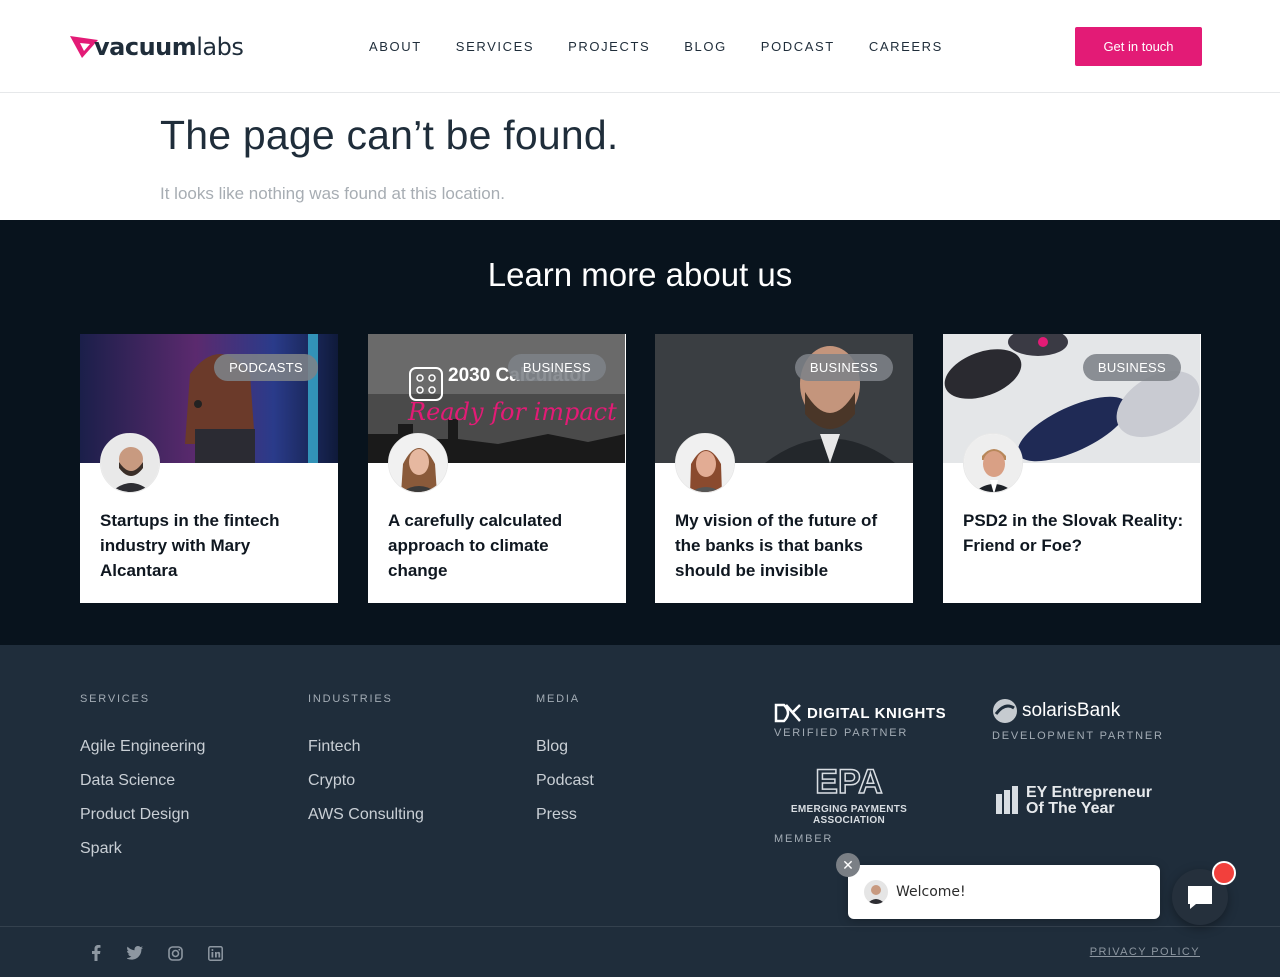 This screenshot has width=1280, height=977. Describe the element at coordinates (115, 699) in the screenshot. I see `footer-heading: SERVICES` at that location.